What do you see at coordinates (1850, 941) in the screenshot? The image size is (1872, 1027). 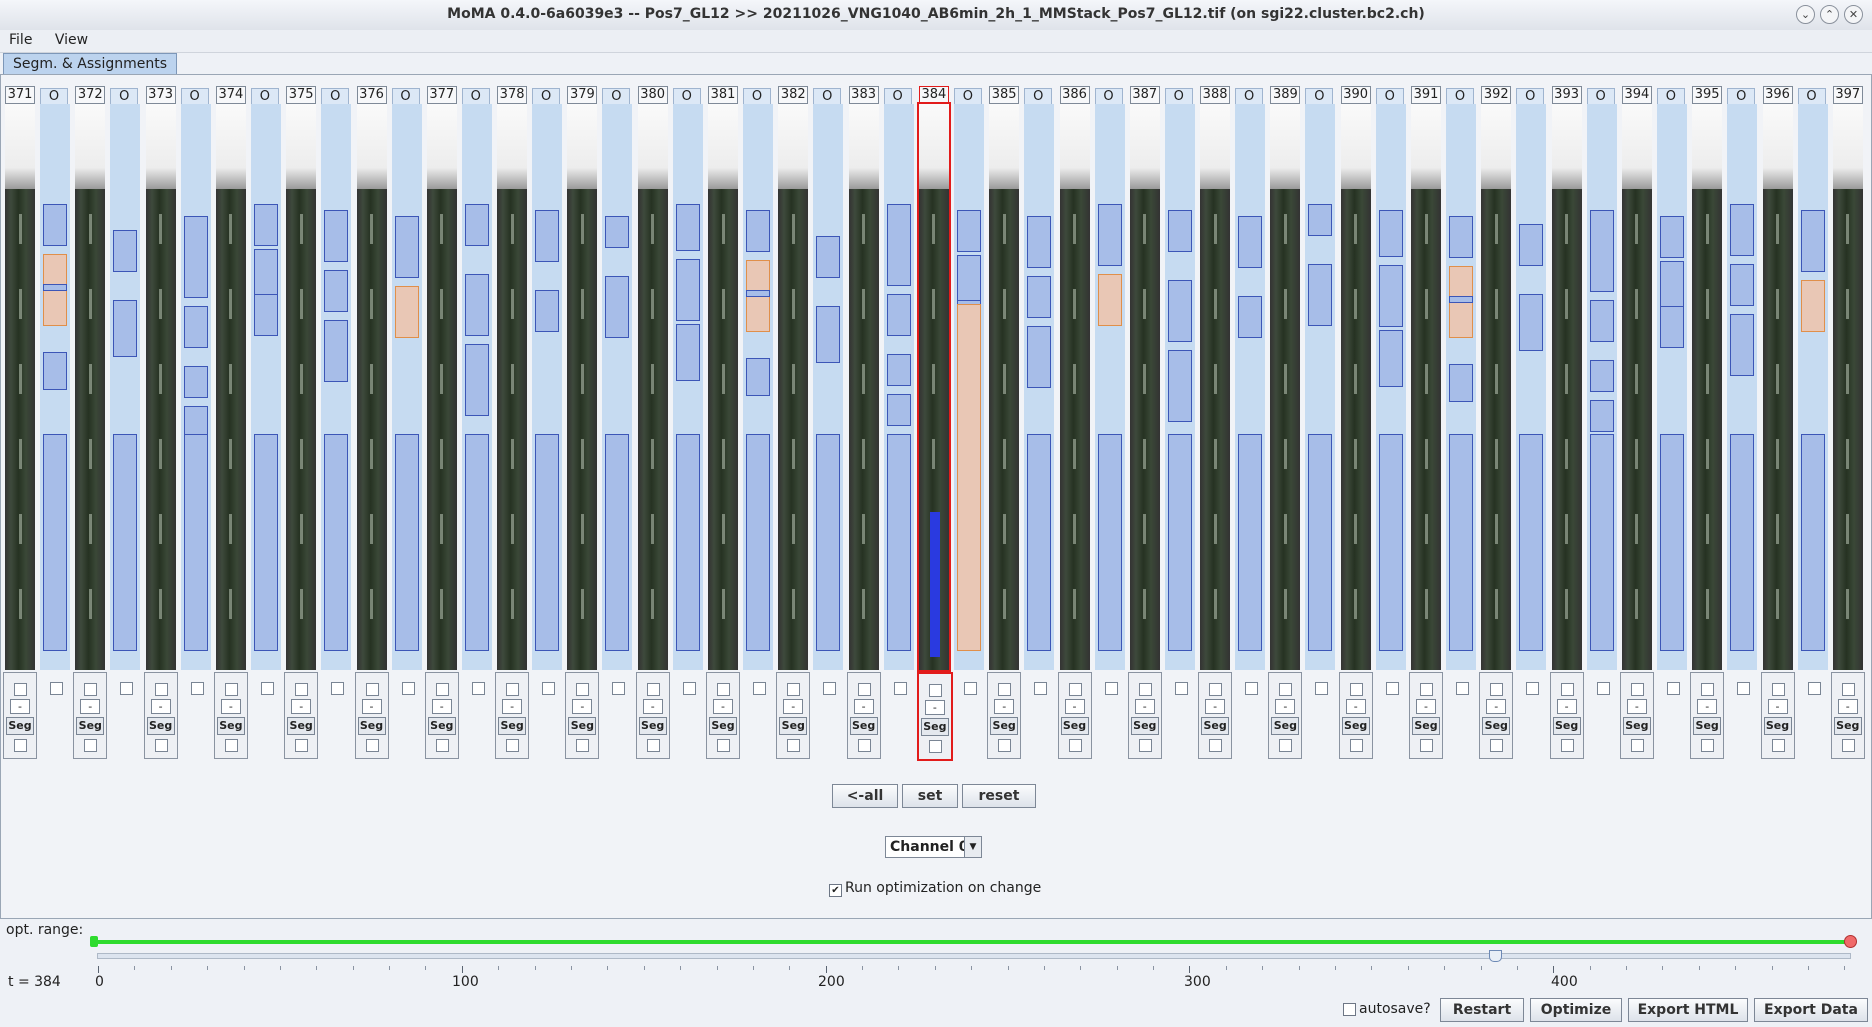 I see `range-end-handle` at bounding box center [1850, 941].